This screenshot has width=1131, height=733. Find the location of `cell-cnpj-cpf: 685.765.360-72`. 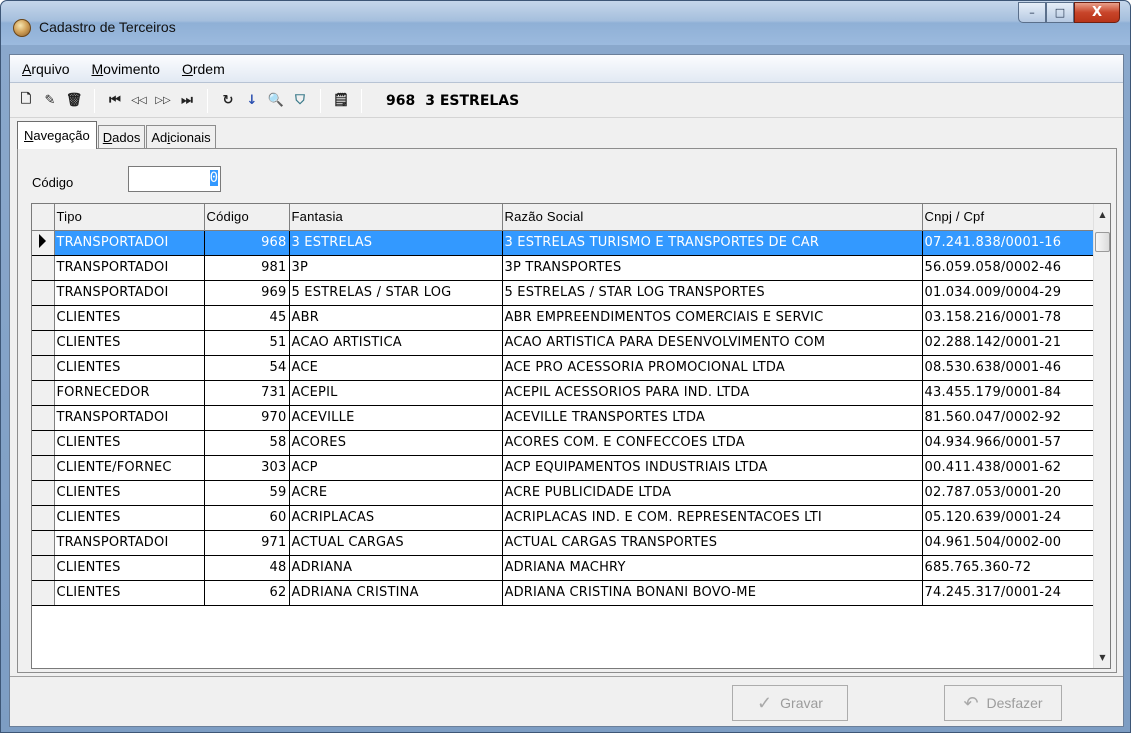

cell-cnpj-cpf: 685.765.360-72 is located at coordinates (1009, 568).